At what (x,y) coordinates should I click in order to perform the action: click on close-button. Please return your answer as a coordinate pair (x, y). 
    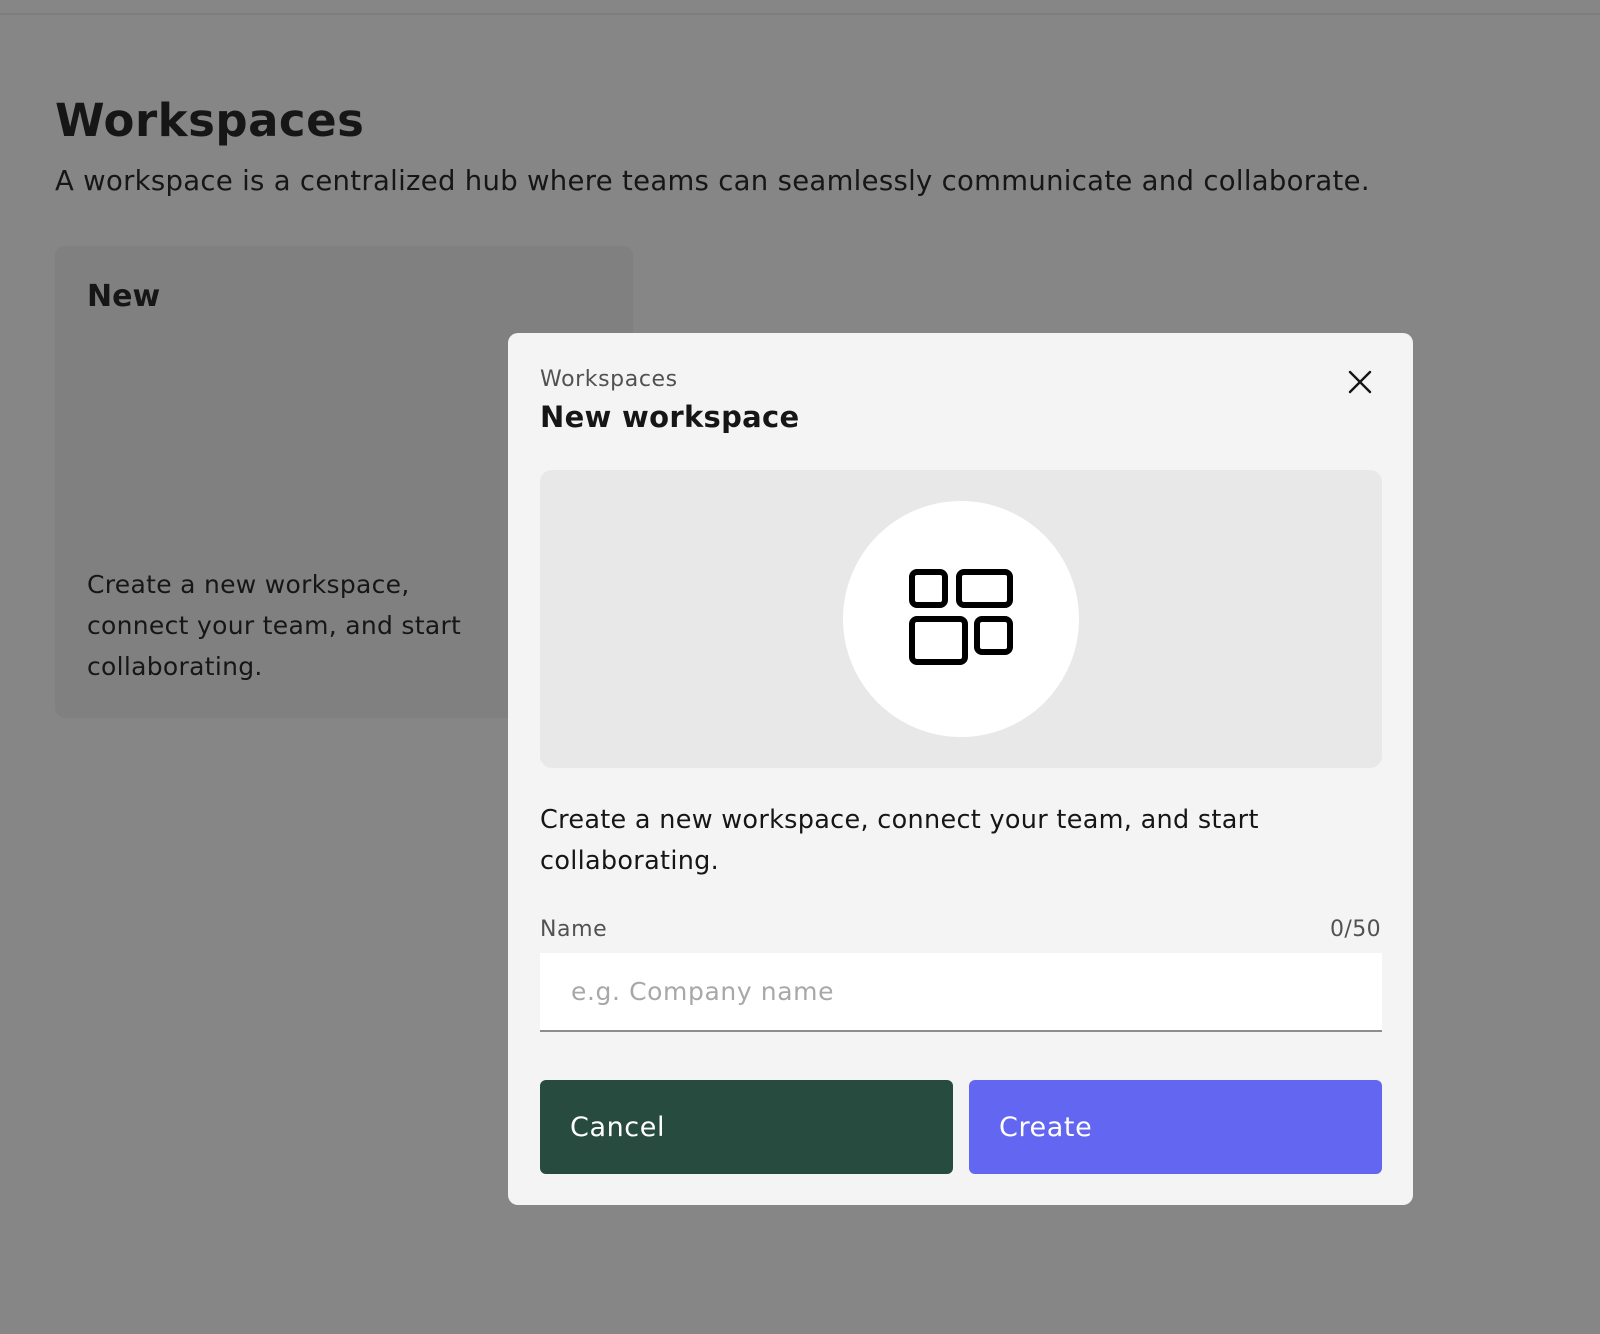
    Looking at the image, I should click on (1360, 384).